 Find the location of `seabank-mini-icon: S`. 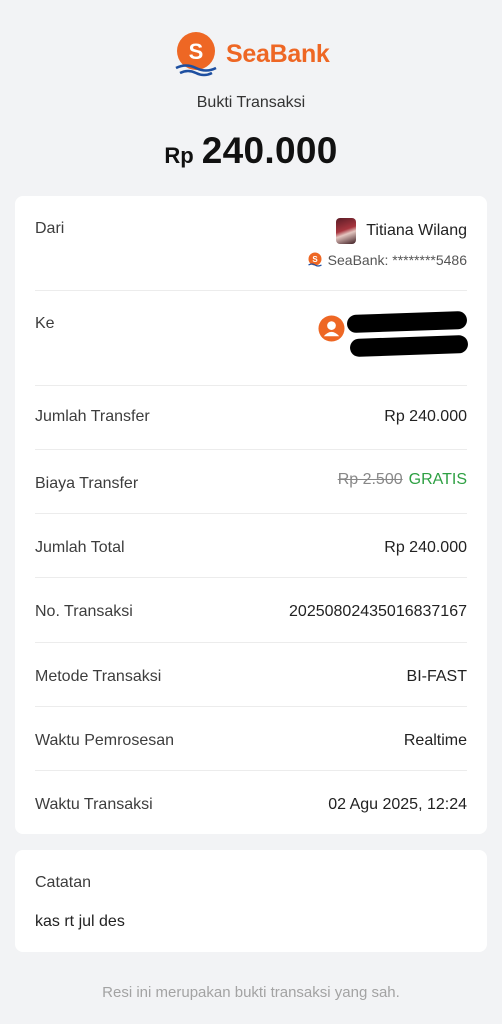

seabank-mini-icon: S is located at coordinates (314, 259).